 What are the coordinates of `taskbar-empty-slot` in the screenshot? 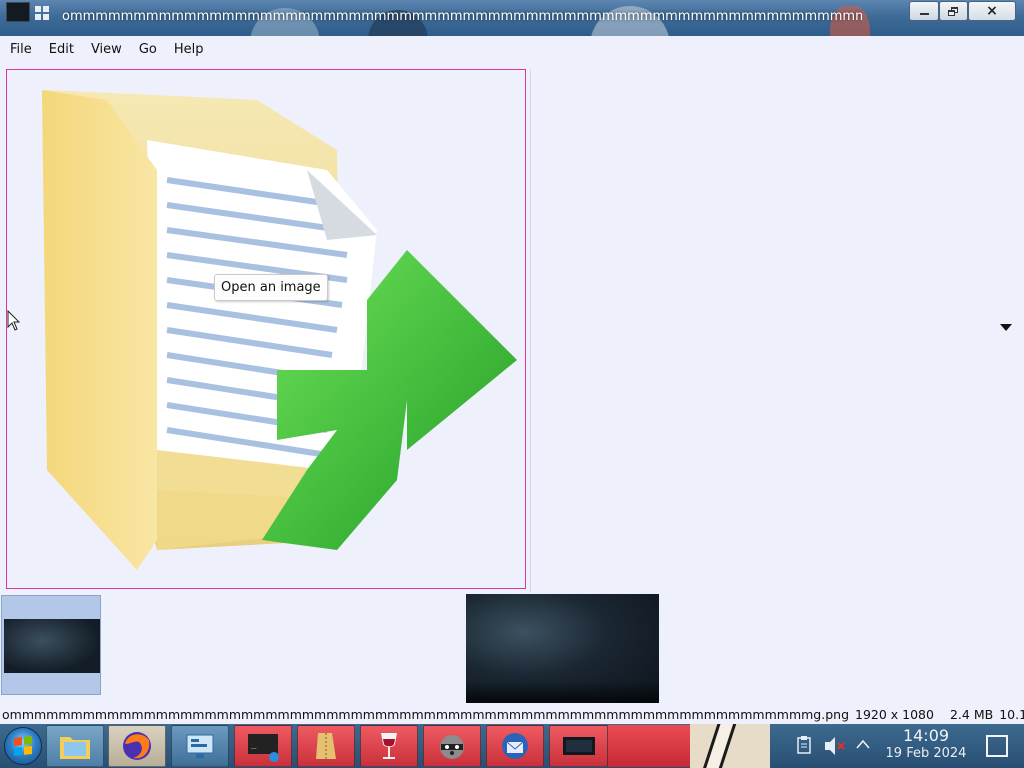 It's located at (649, 746).